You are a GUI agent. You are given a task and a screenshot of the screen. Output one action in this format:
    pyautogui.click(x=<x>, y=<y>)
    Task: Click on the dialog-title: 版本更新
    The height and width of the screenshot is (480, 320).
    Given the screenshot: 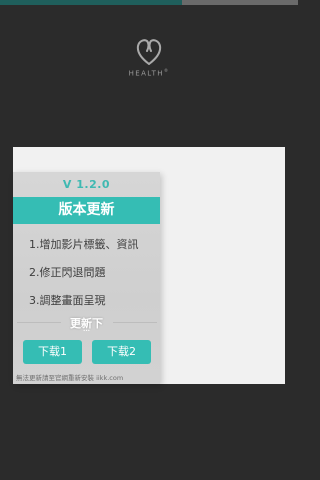 What is the action you would take?
    pyautogui.click(x=86, y=210)
    